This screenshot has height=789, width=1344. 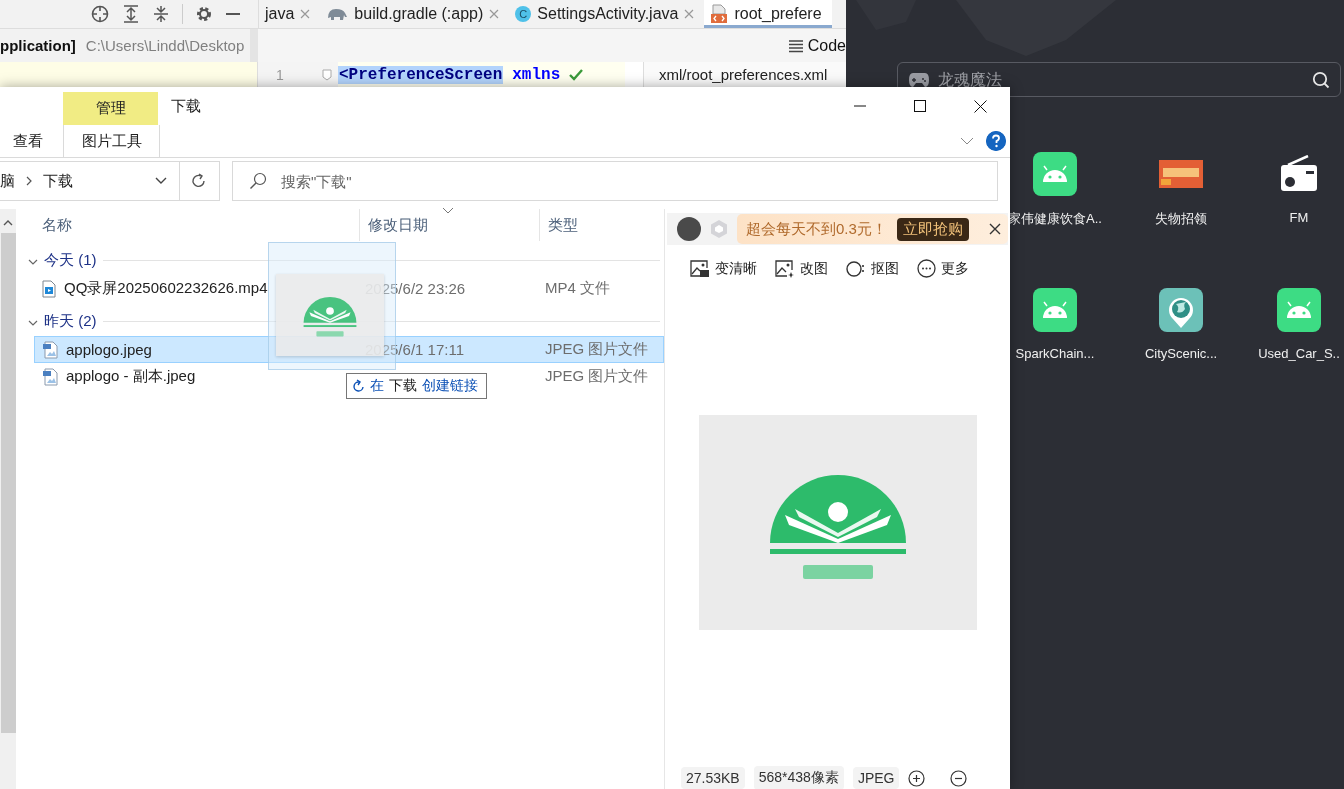 What do you see at coordinates (563, 225) in the screenshot?
I see `column-header: 类型` at bounding box center [563, 225].